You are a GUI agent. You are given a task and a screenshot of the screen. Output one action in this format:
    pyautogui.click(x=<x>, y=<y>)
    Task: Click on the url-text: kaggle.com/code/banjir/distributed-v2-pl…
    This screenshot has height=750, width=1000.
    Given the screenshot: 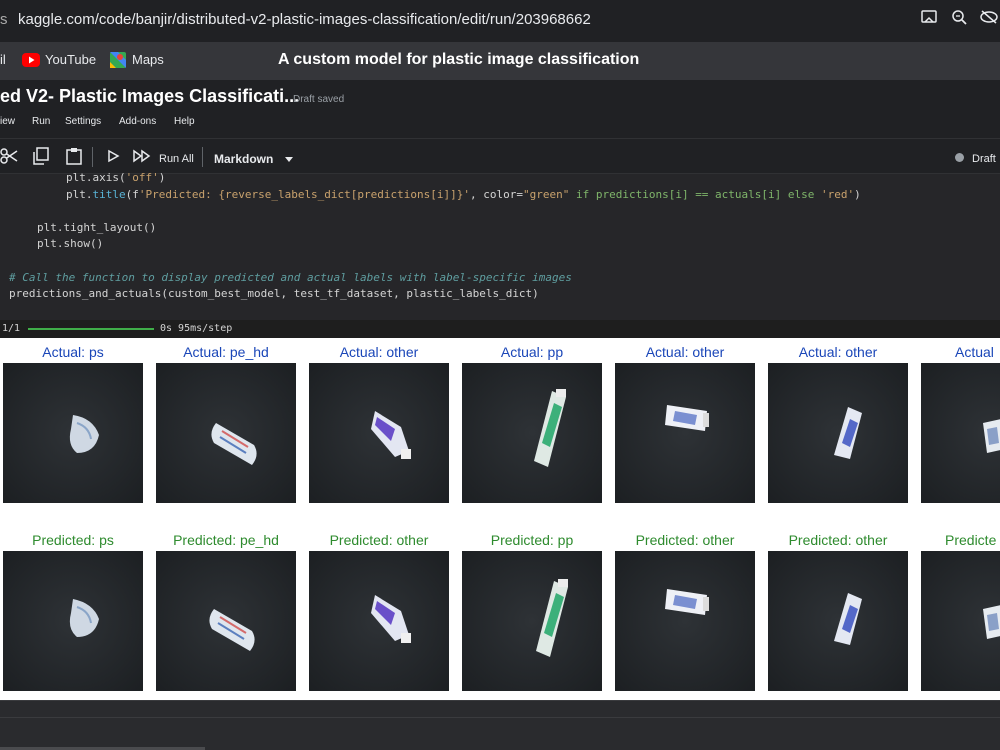 What is the action you would take?
    pyautogui.click(x=304, y=19)
    